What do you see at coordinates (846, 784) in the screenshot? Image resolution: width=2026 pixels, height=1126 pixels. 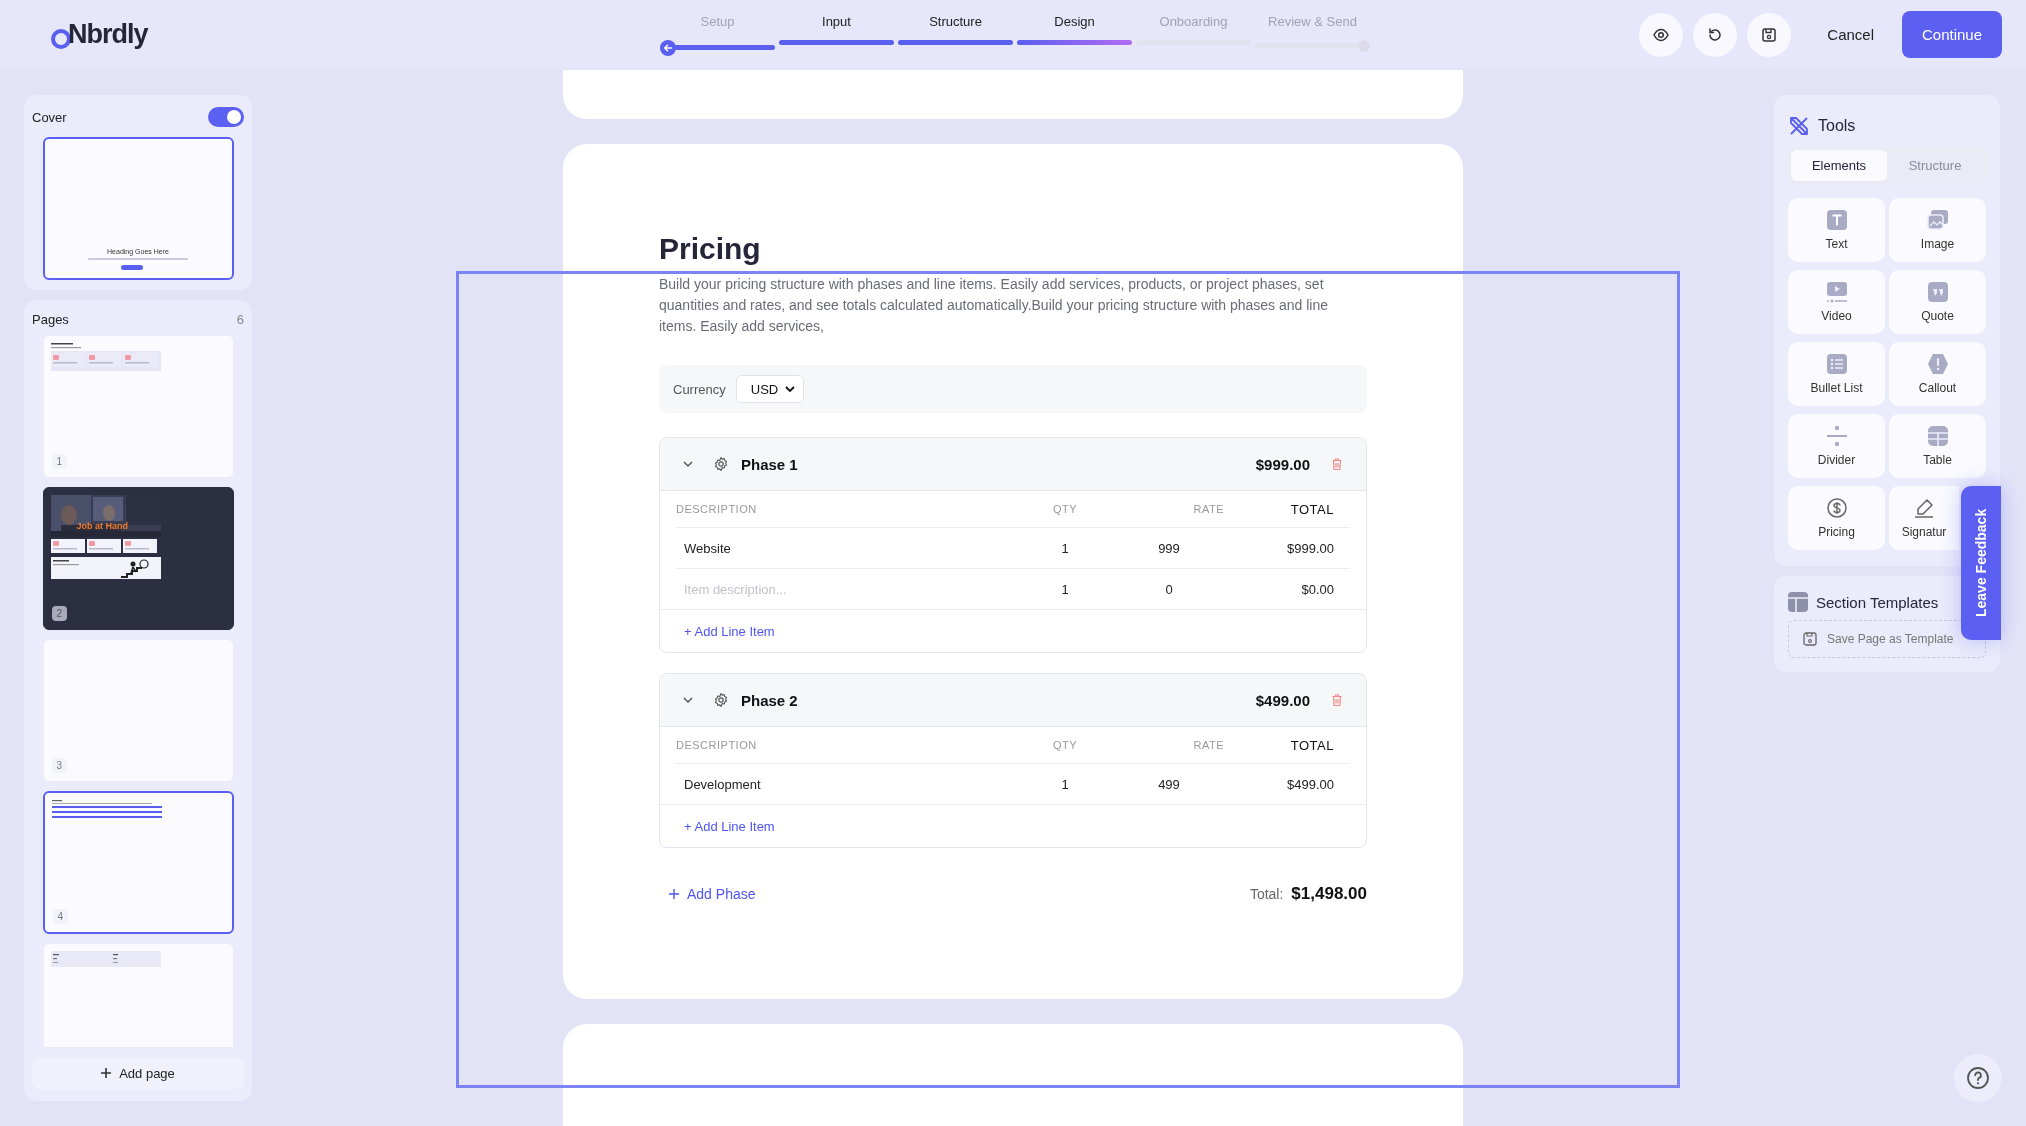 I see `table-cell: Development` at bounding box center [846, 784].